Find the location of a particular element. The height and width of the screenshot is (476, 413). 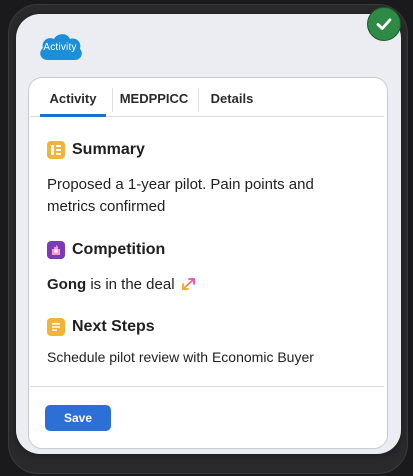

tab-details: Details is located at coordinates (232, 99).